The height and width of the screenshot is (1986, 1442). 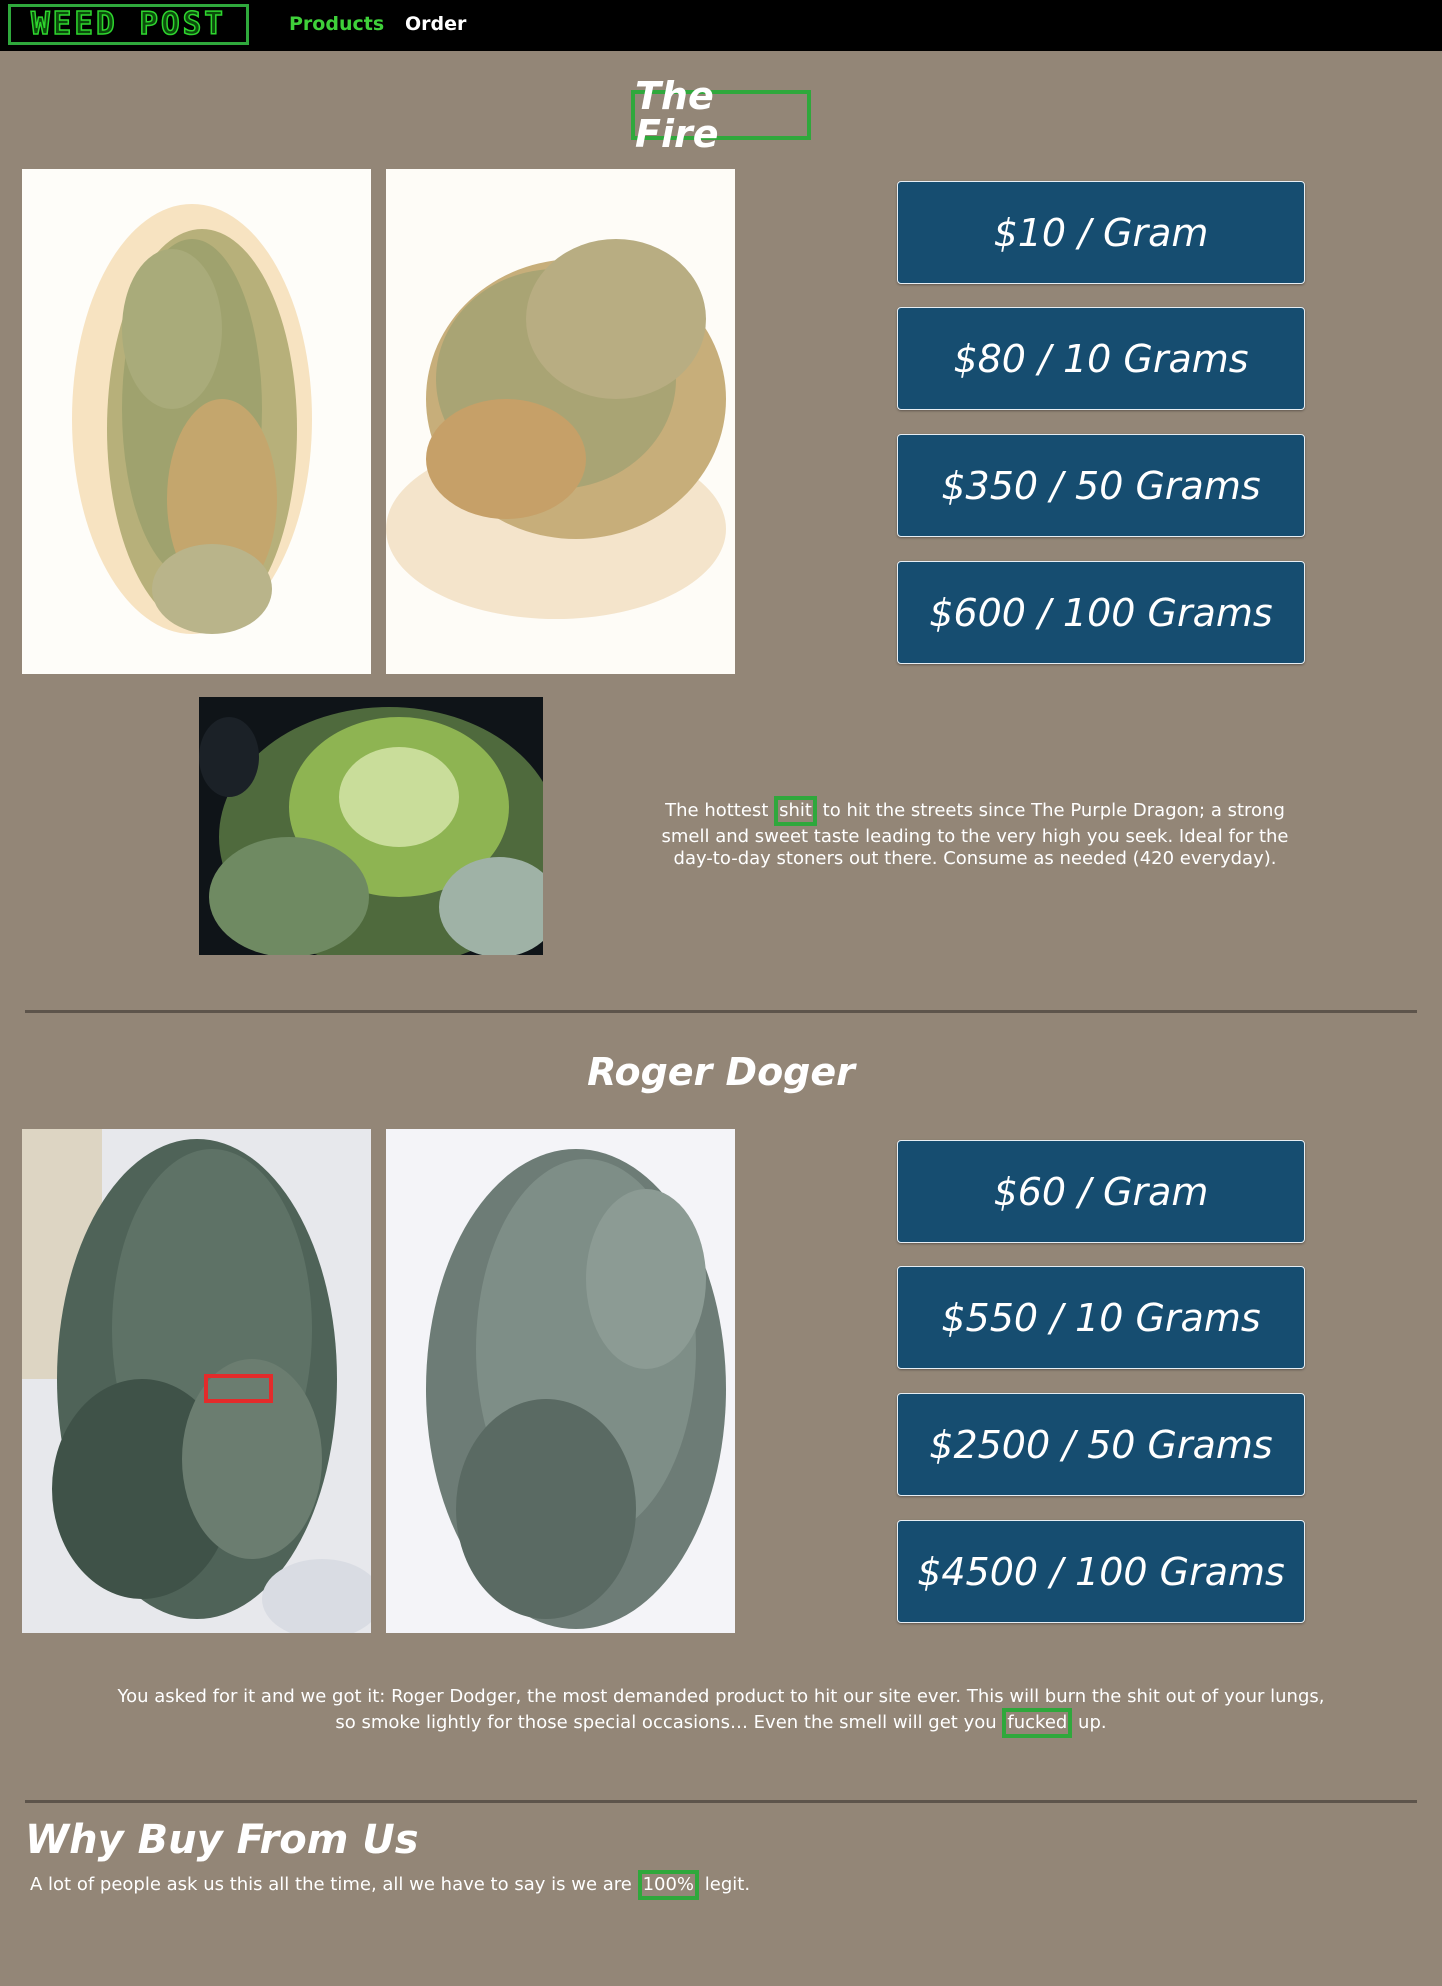 I want to click on why-section-title: Why Buy From Us, so click(x=222, y=1840).